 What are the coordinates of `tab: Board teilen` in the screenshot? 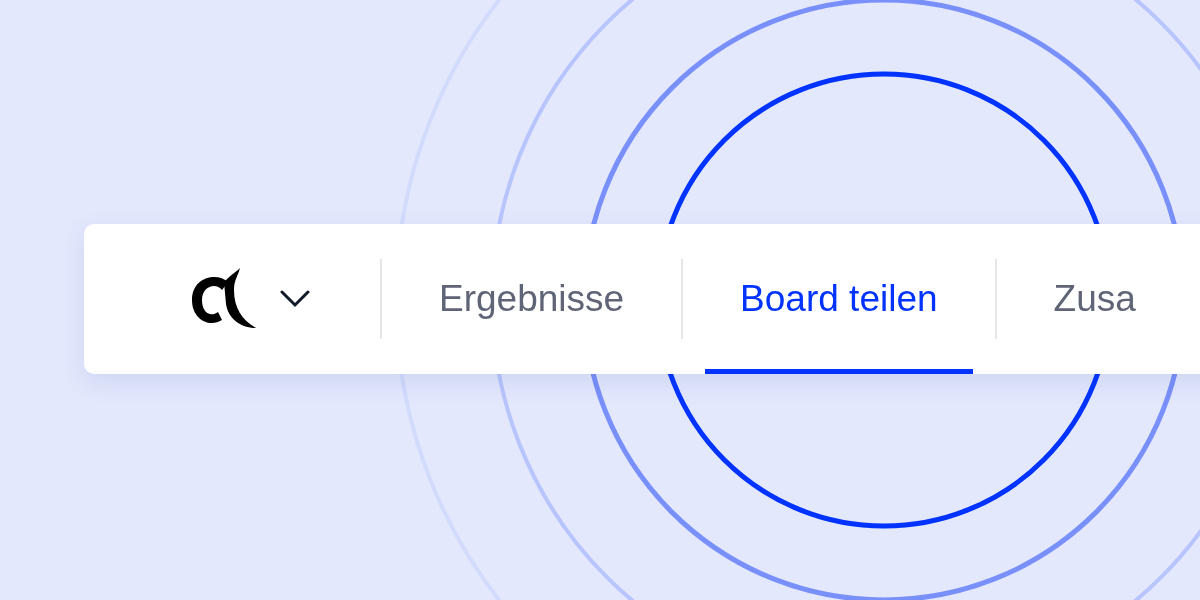 It's located at (839, 299).